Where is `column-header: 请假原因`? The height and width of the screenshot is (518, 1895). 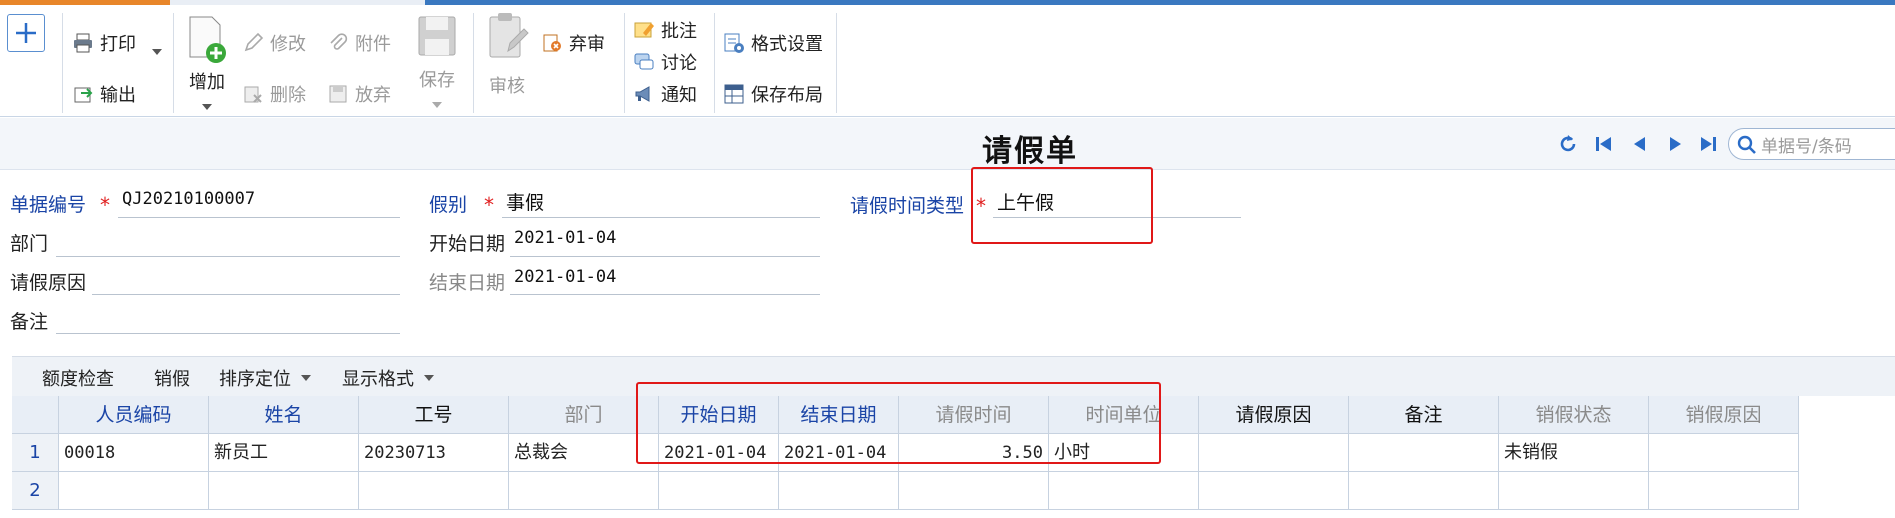
column-header: 请假原因 is located at coordinates (1274, 415).